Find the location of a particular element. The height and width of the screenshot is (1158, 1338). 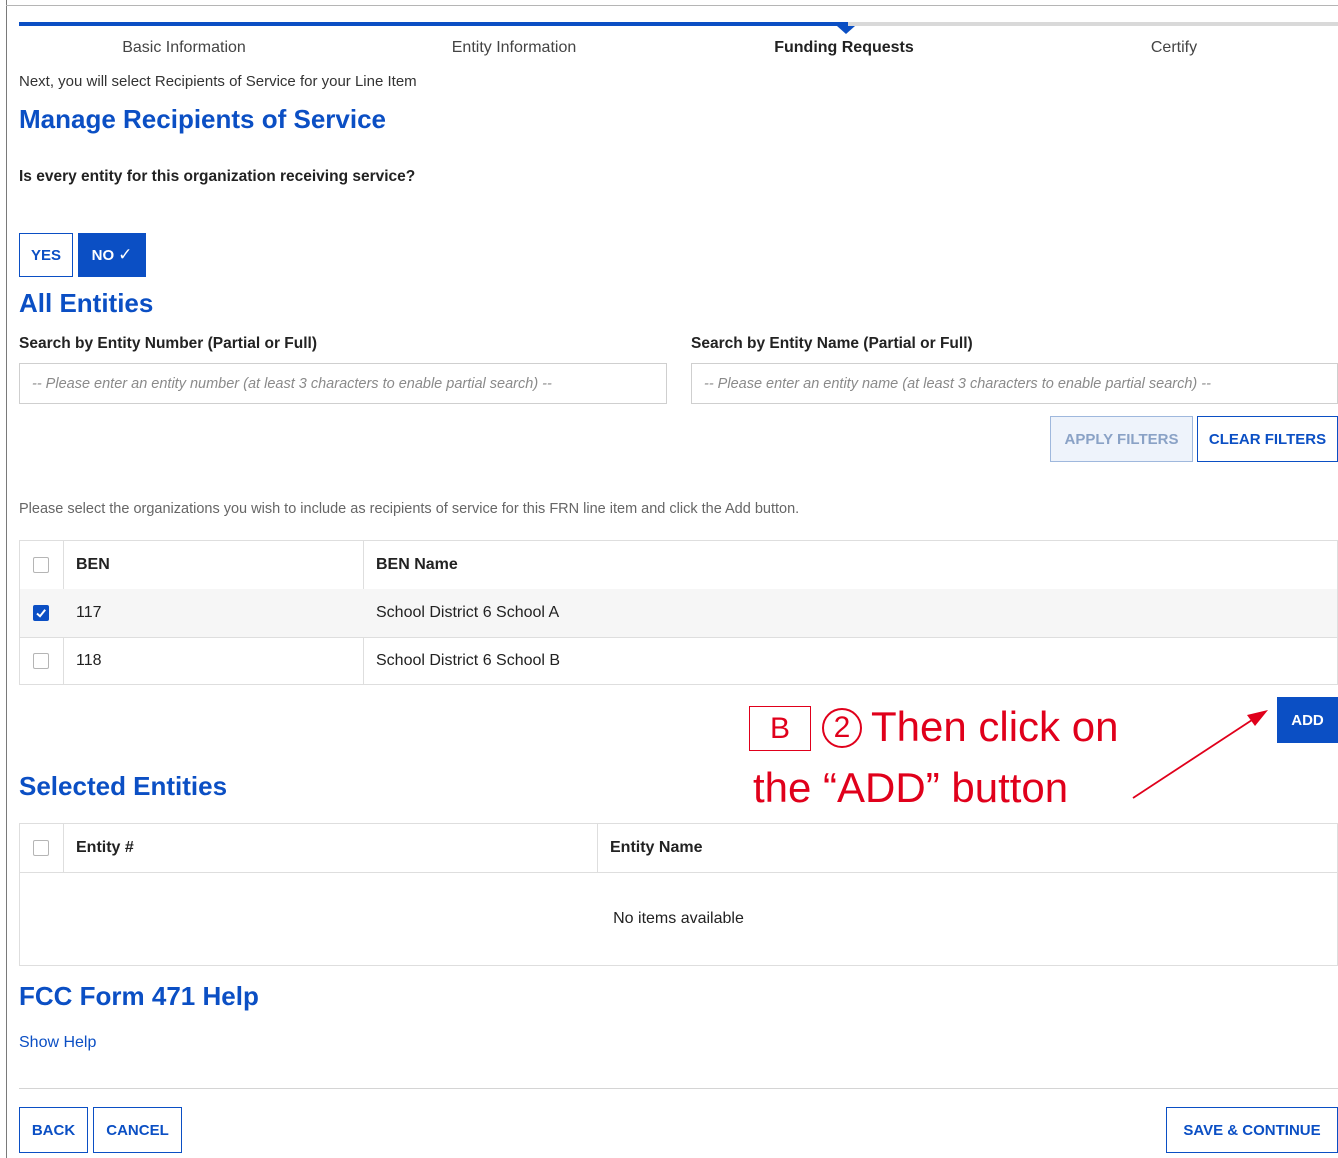

yes-button-label: YES is located at coordinates (45, 255).